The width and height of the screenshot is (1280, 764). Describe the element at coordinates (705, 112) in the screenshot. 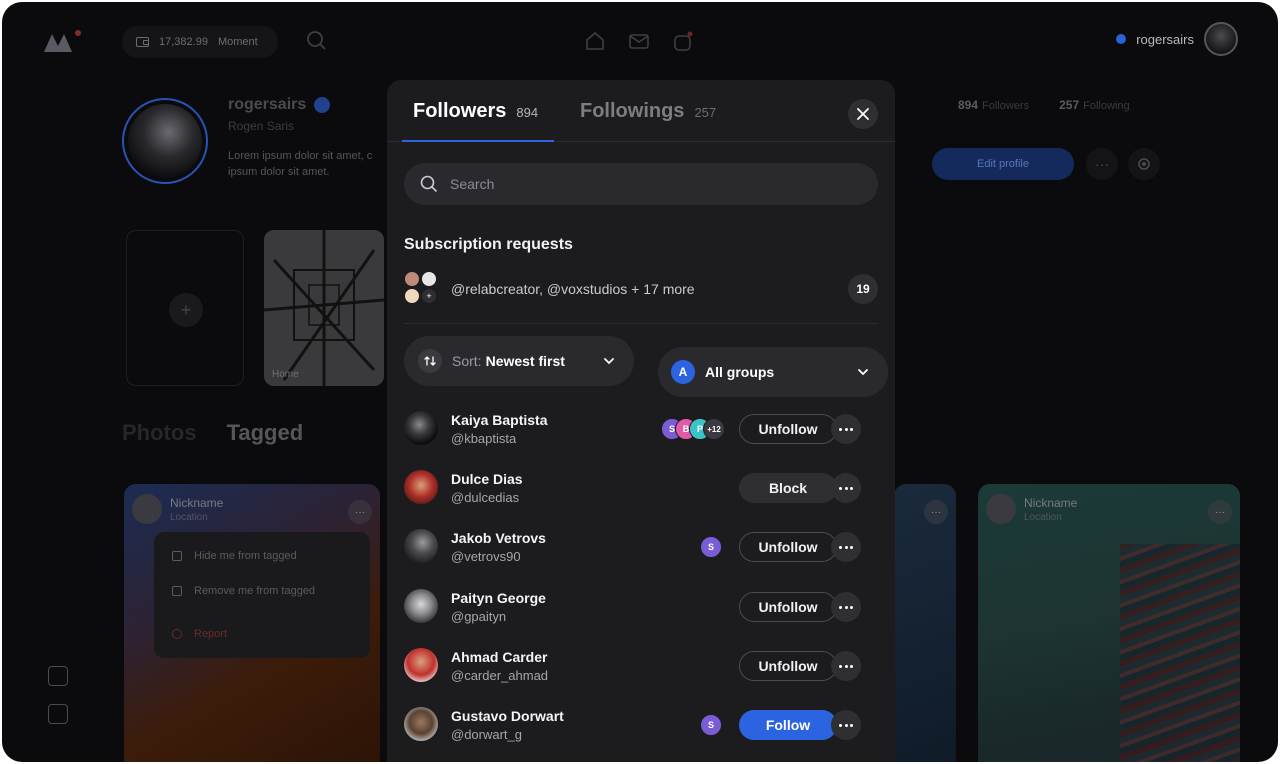

I see `tab-followings-count: 257` at that location.